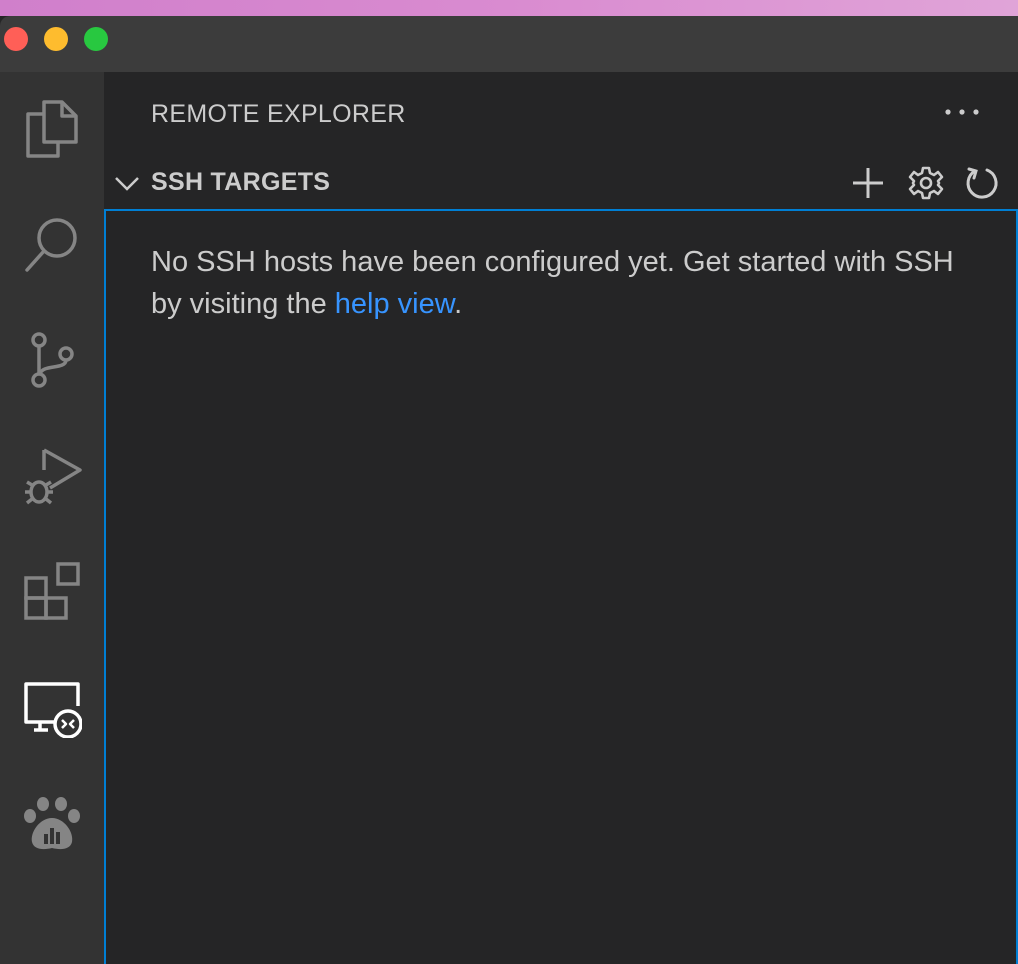  I want to click on ssh-targets-section-header: SSH TARGETS, so click(561, 183).